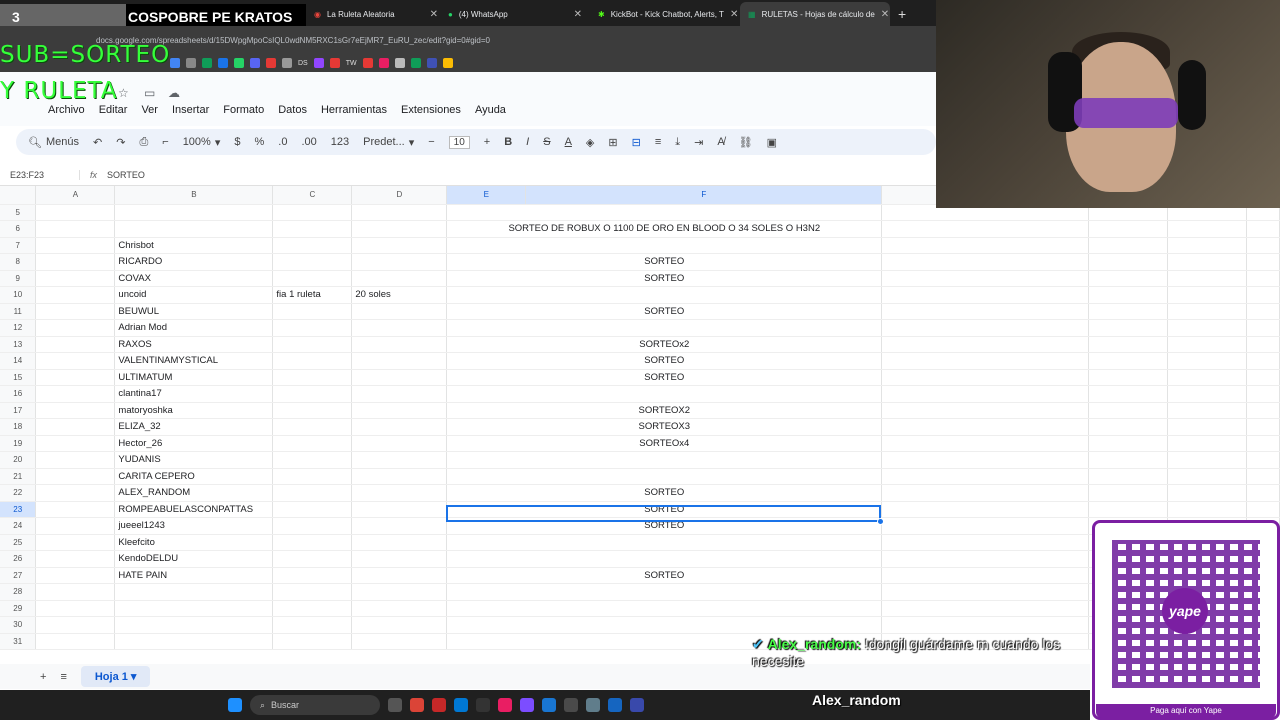 The height and width of the screenshot is (720, 1280). Describe the element at coordinates (18, 542) in the screenshot. I see `row-header: 25` at that location.